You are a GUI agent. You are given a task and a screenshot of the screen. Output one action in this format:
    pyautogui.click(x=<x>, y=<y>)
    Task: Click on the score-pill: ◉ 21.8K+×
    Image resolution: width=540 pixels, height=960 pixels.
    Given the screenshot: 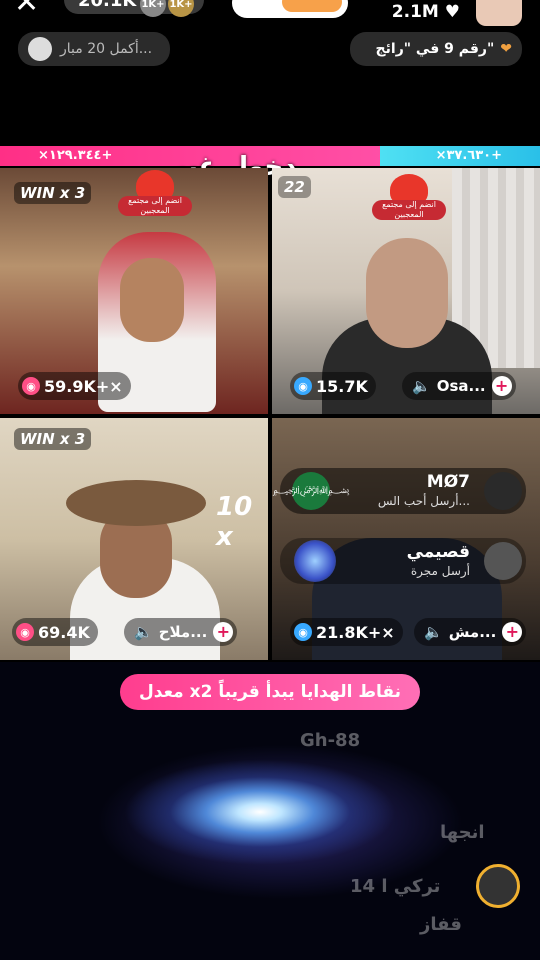 What is the action you would take?
    pyautogui.click(x=346, y=632)
    